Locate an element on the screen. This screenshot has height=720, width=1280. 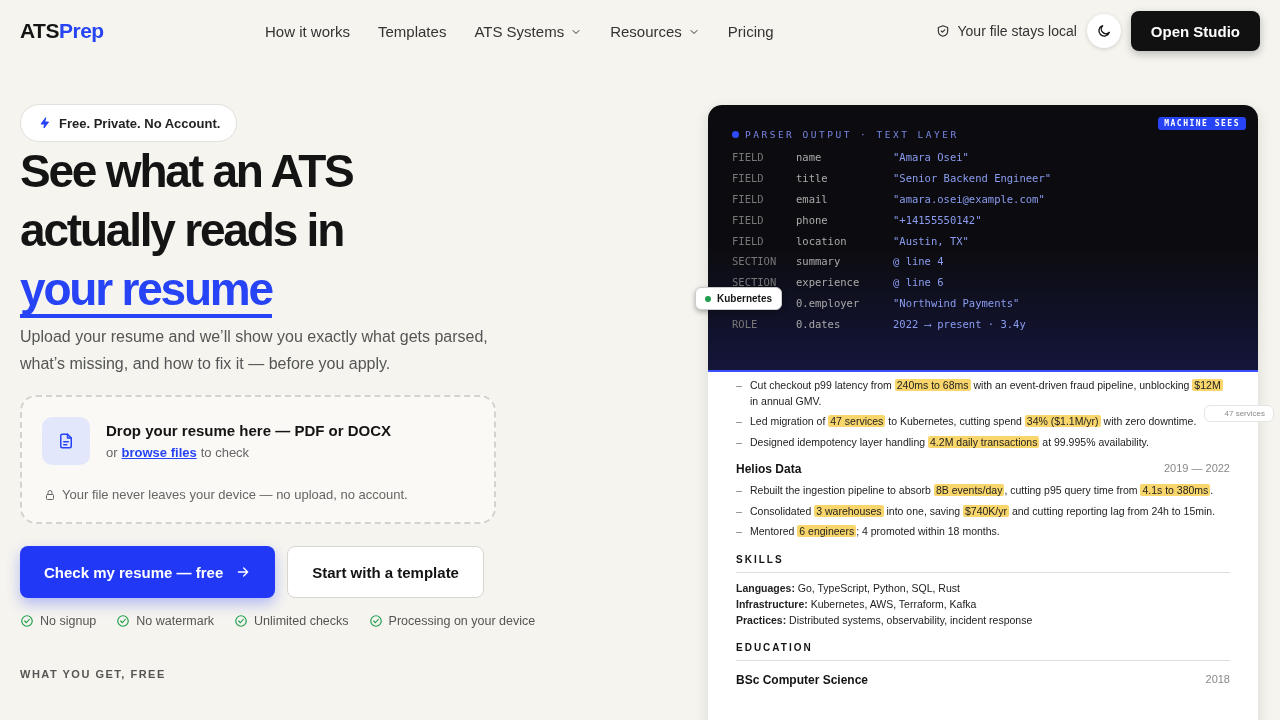
parser-header: PARSER OUTPUT · TEXT LAYER is located at coordinates (852, 134).